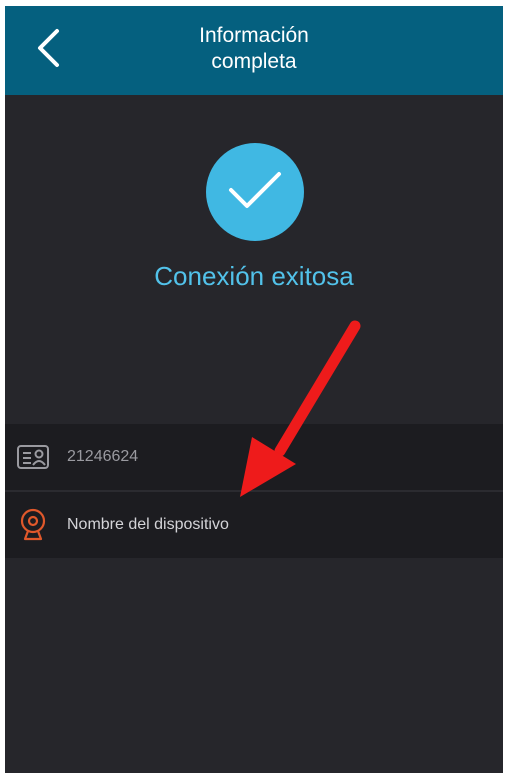 The width and height of the screenshot is (508, 773). What do you see at coordinates (148, 524) in the screenshot?
I see `device-name-placeholder: Nombre del dispositivo` at bounding box center [148, 524].